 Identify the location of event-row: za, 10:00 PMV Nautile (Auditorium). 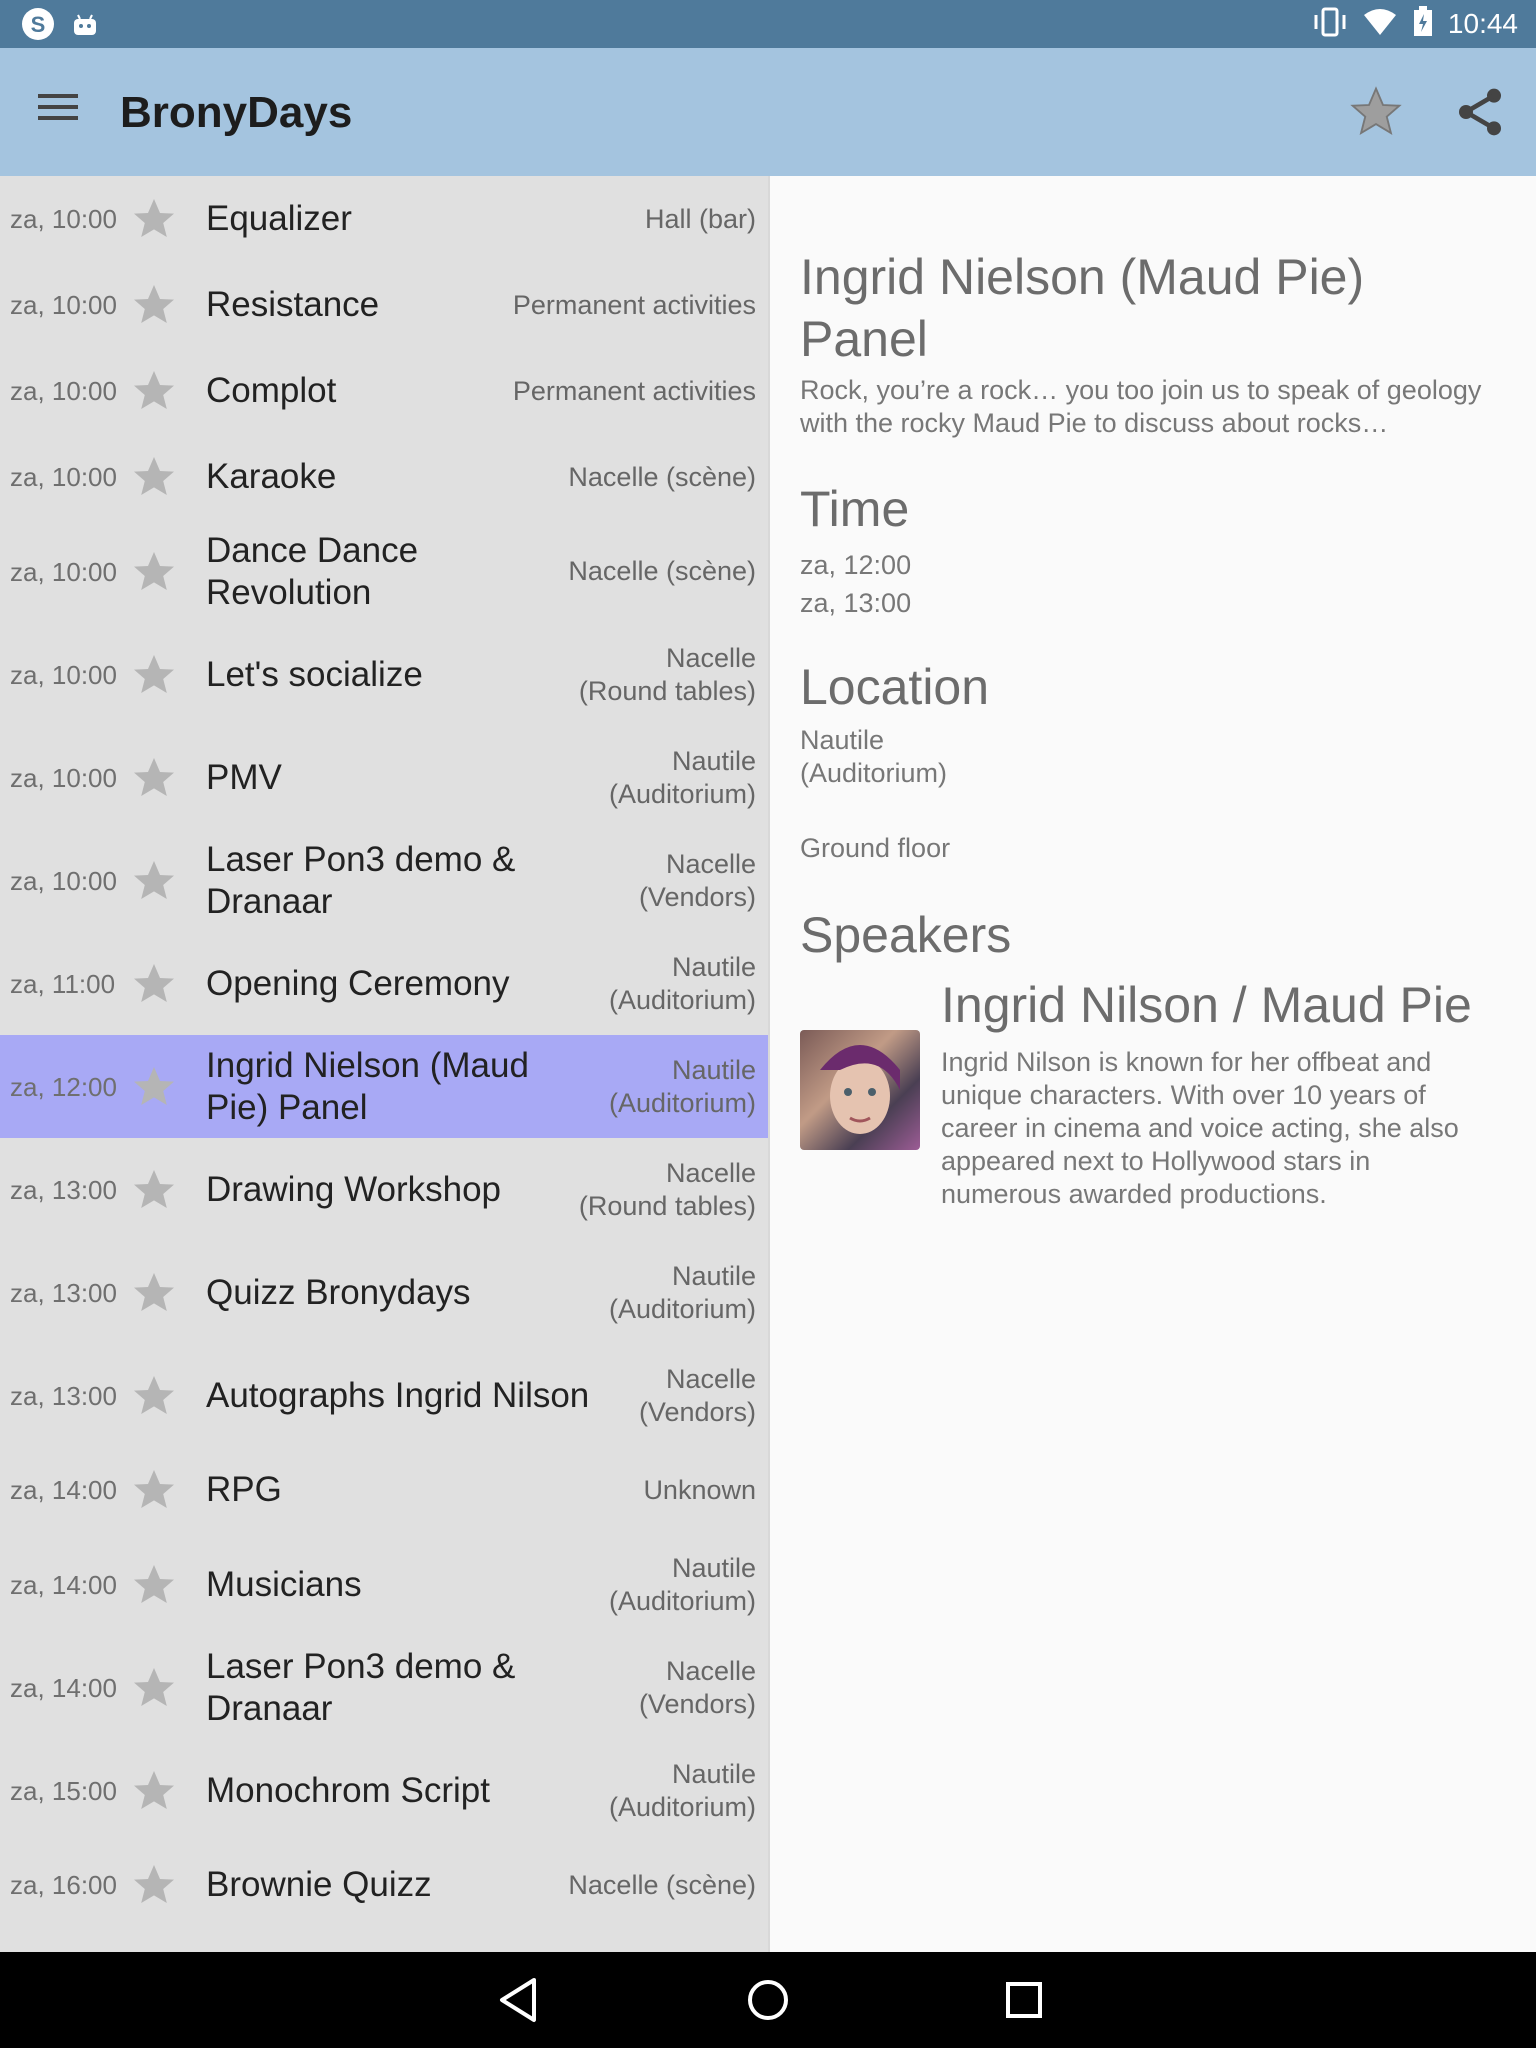
(384, 777).